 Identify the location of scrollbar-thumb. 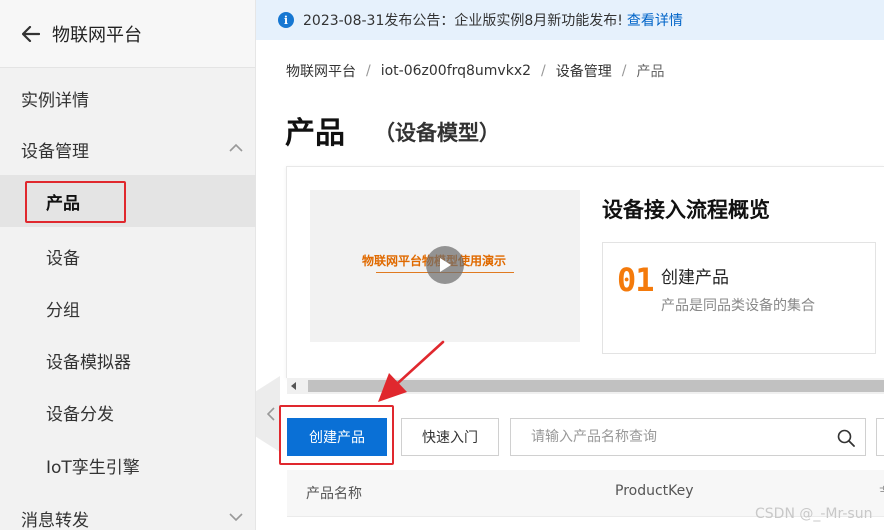
(596, 386).